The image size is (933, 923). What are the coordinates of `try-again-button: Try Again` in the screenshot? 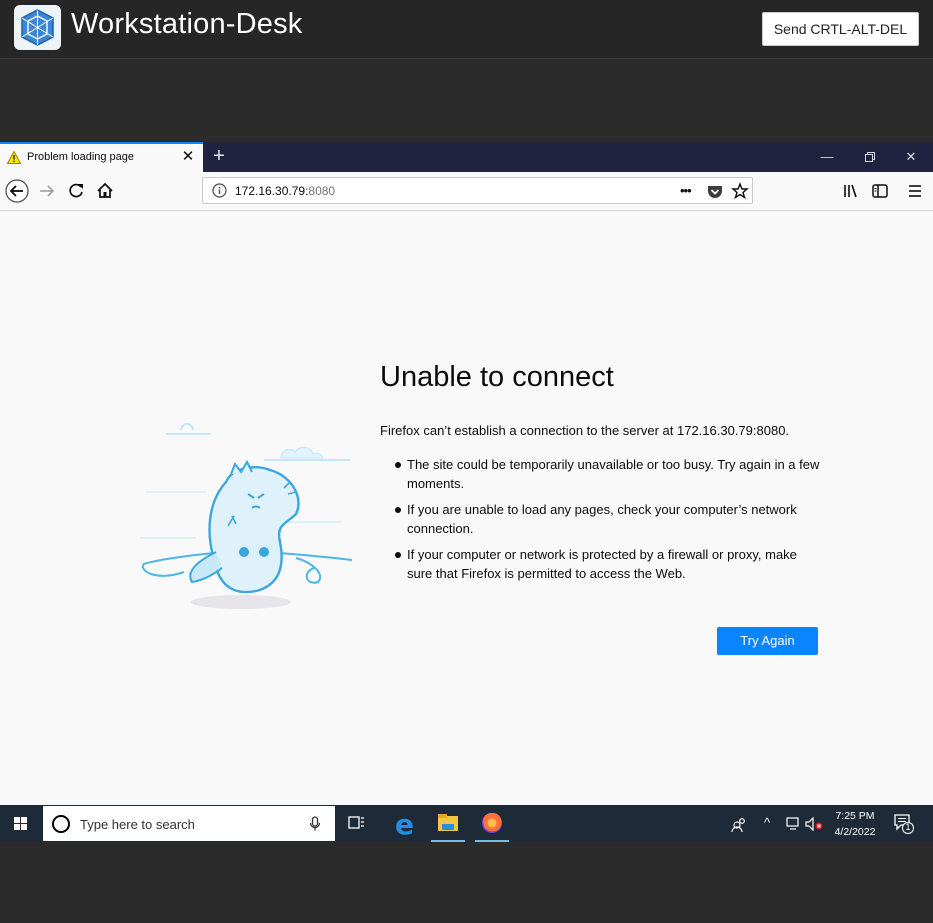 It's located at (767, 641).